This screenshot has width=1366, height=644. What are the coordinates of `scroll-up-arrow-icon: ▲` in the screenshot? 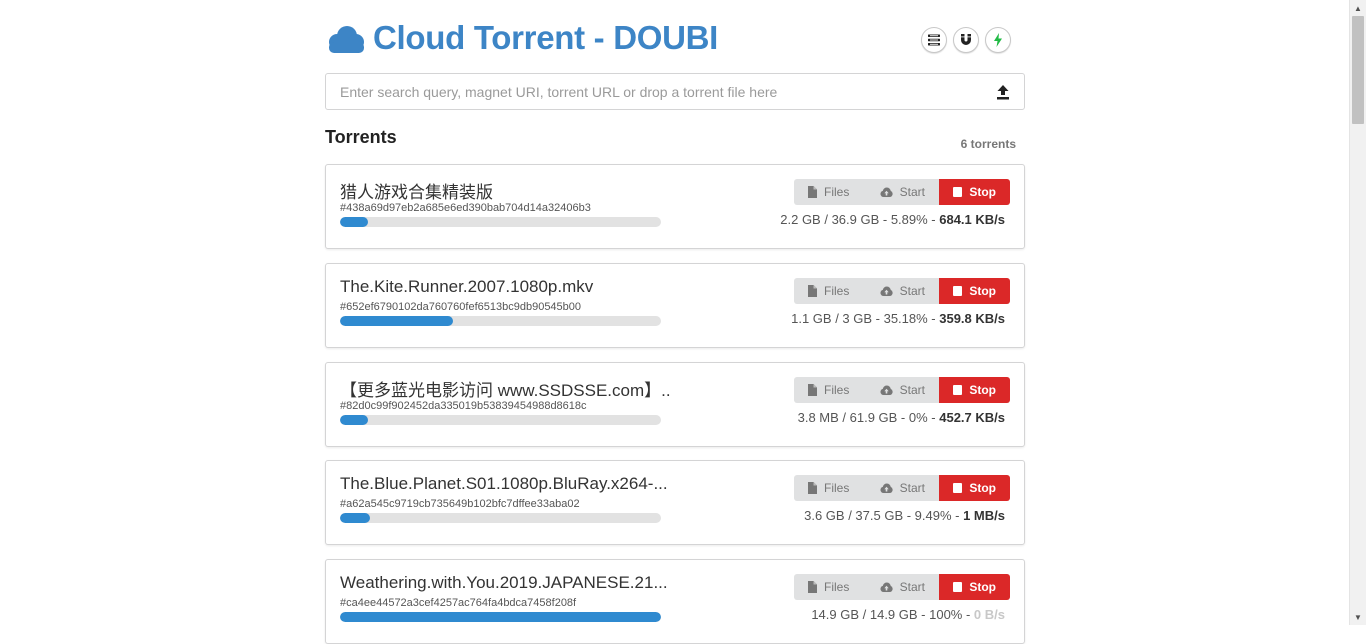 It's located at (1358, 8).